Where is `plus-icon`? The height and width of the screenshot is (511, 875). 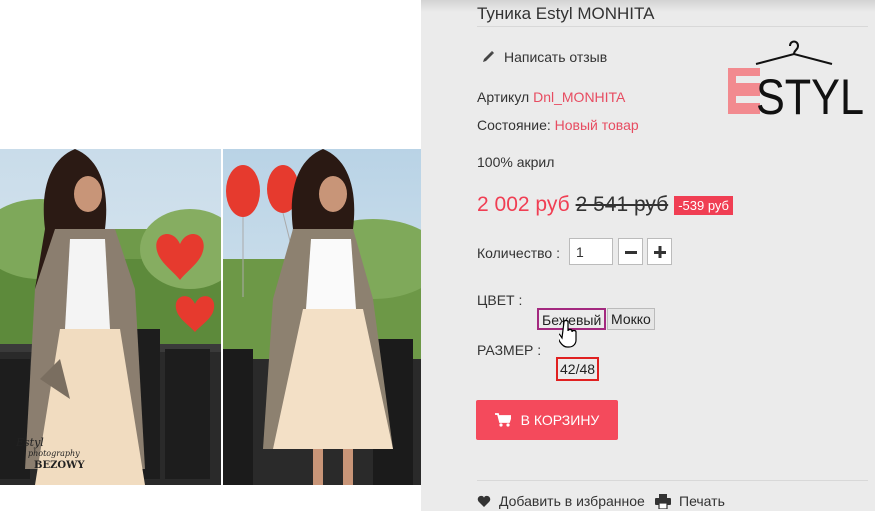 plus-icon is located at coordinates (659, 251).